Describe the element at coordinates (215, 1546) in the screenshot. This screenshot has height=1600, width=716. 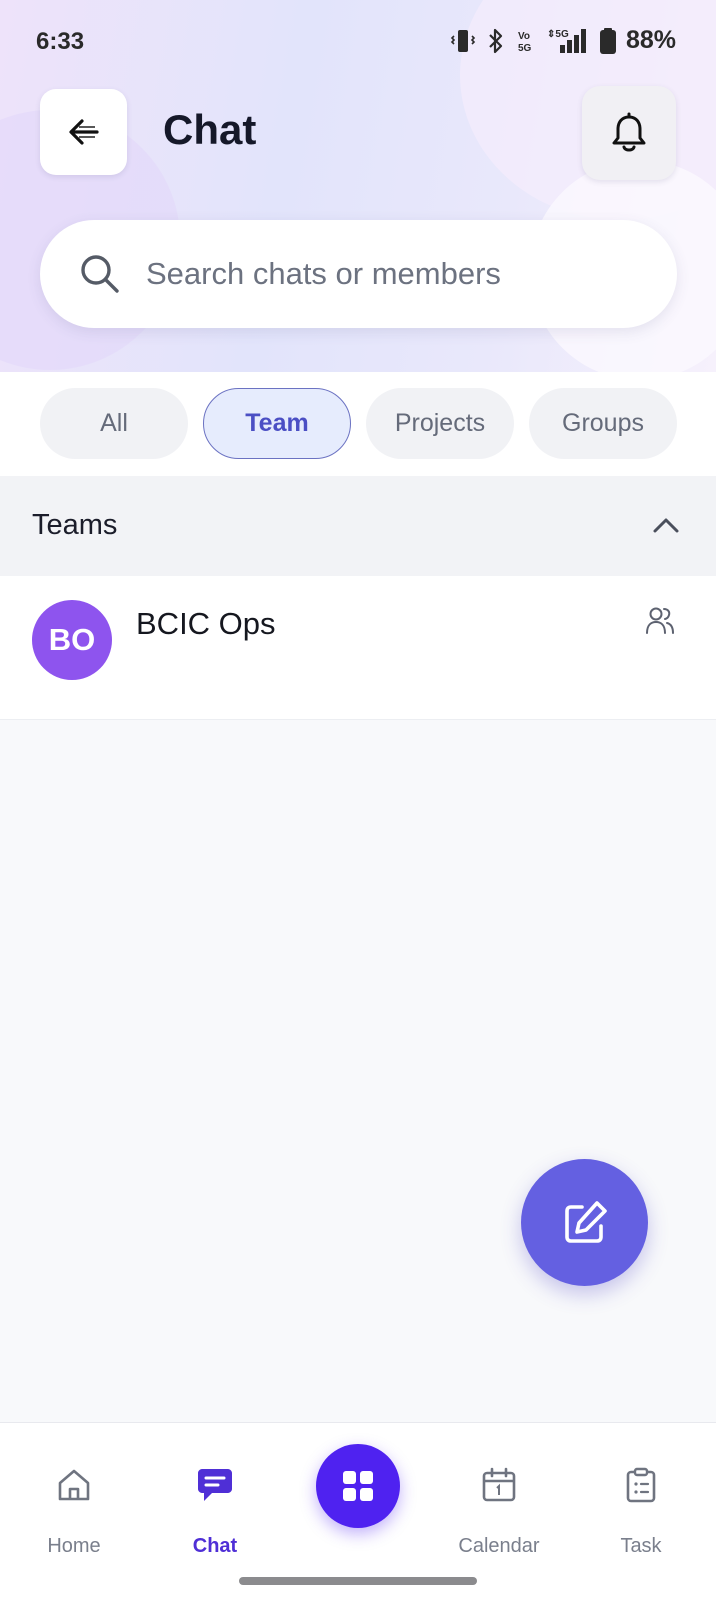
I see `nav-label-chat: Chat` at that location.